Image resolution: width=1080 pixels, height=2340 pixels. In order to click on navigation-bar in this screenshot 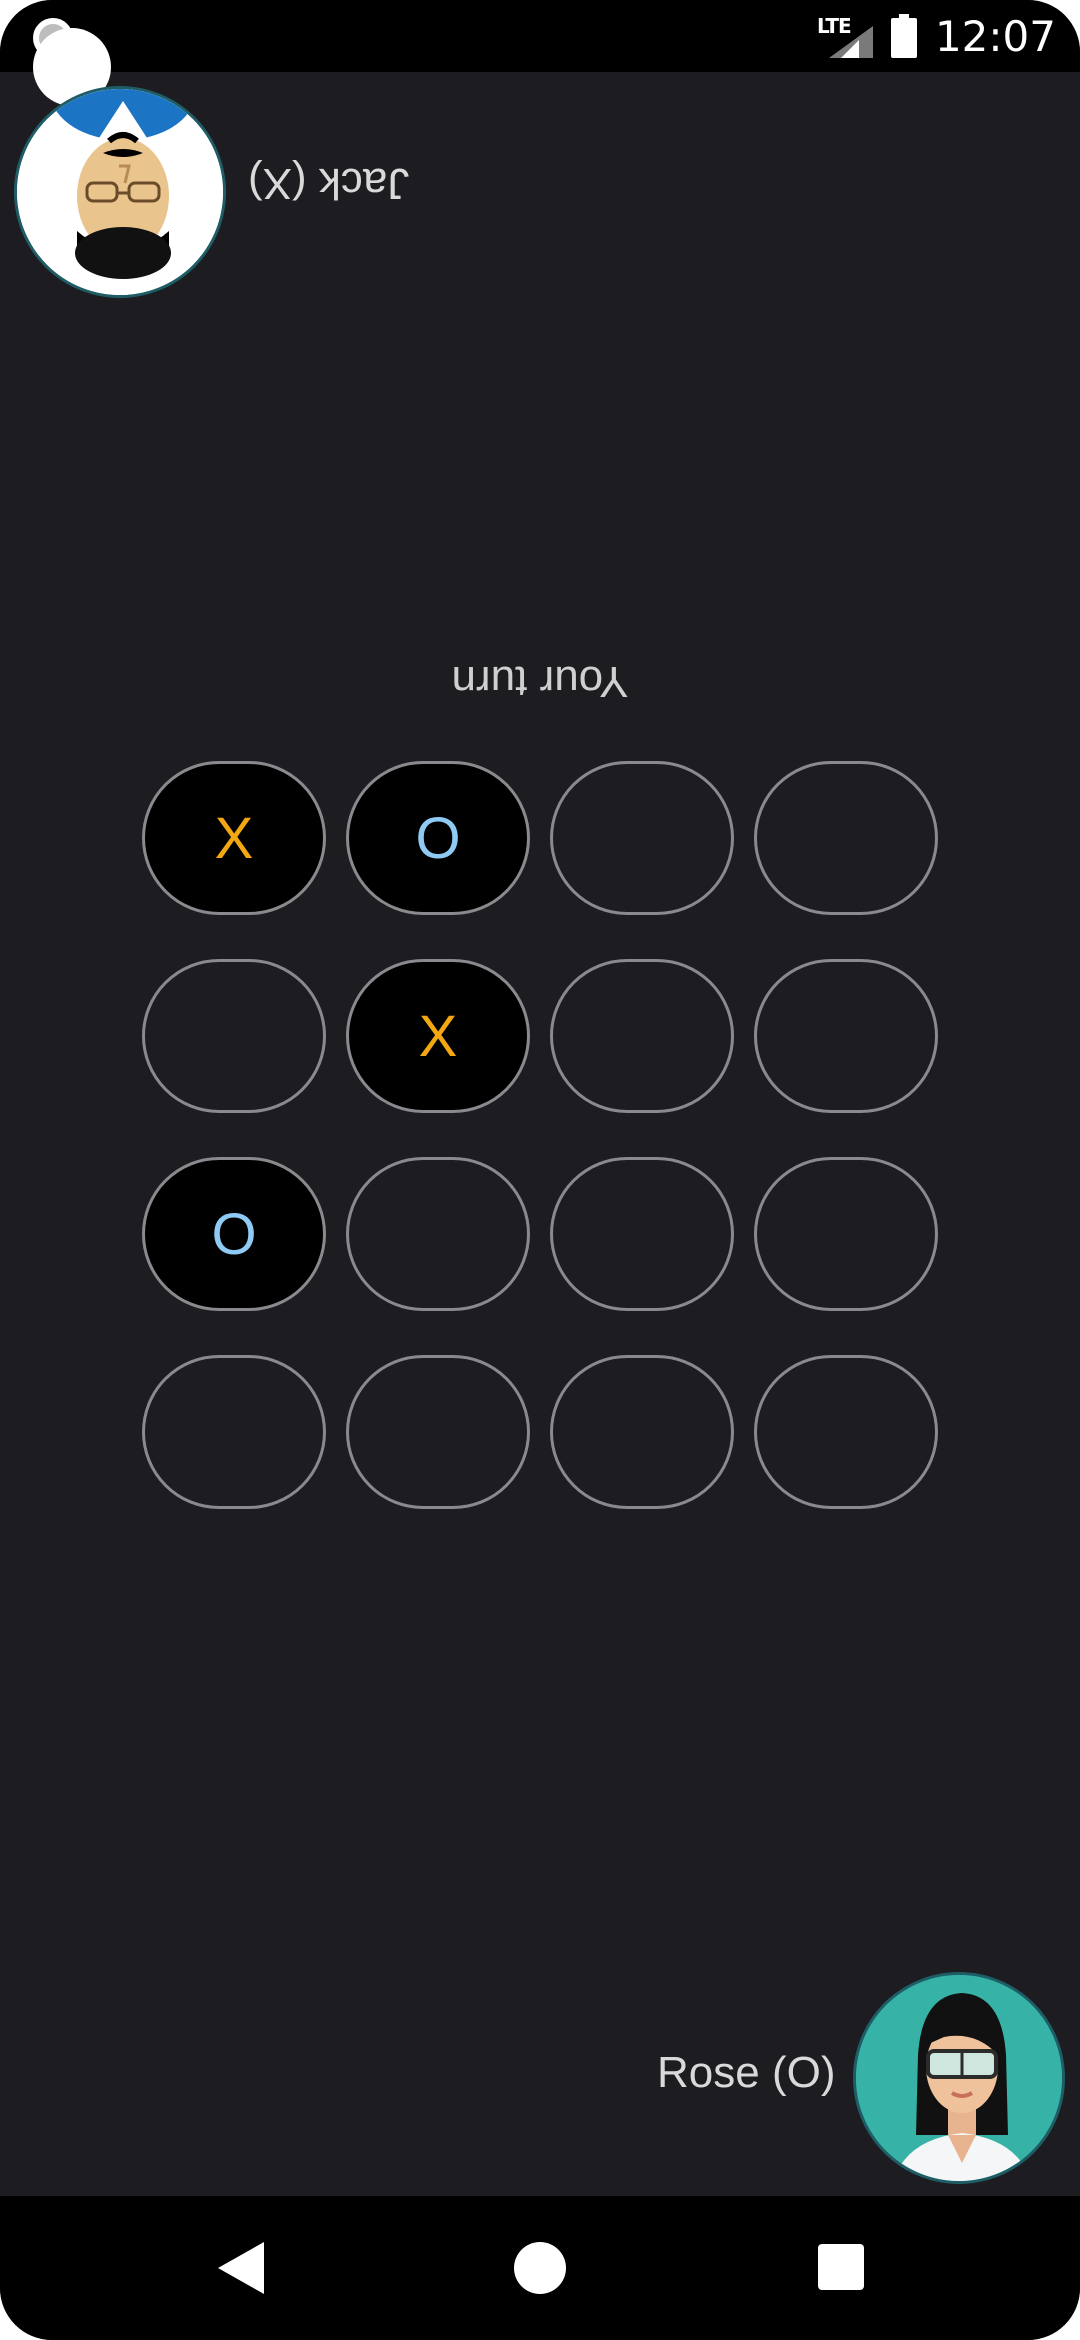, I will do `click(540, 2268)`.